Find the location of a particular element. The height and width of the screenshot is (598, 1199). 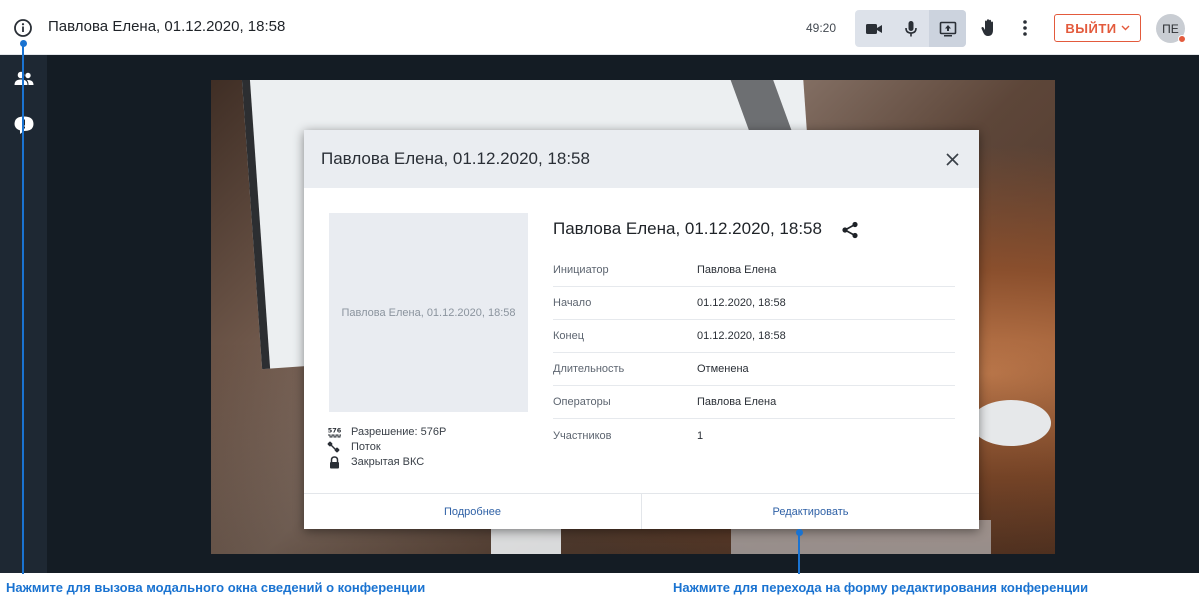

details-row: Операторы Павлова Елена is located at coordinates (754, 402).